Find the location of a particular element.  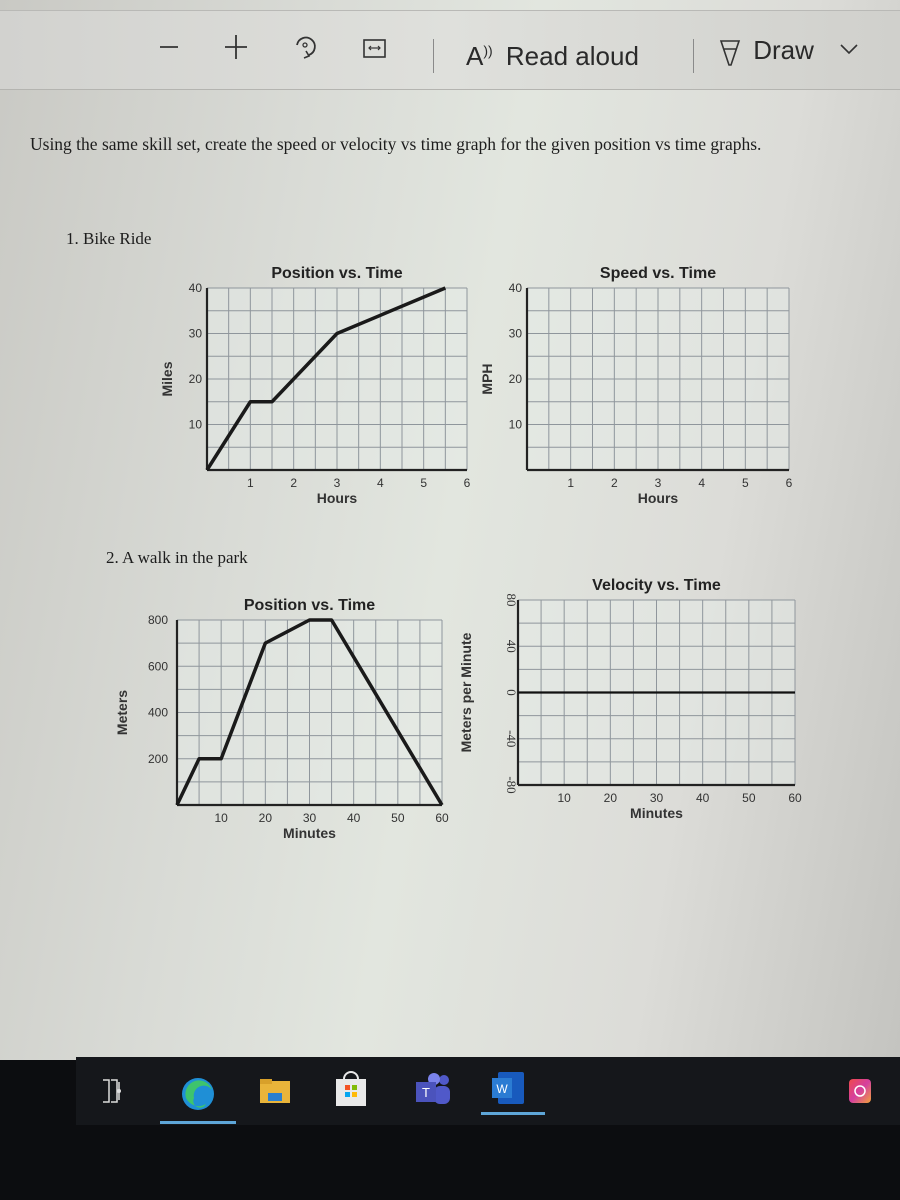

y-tick-label: 800 is located at coordinates (158, 620).